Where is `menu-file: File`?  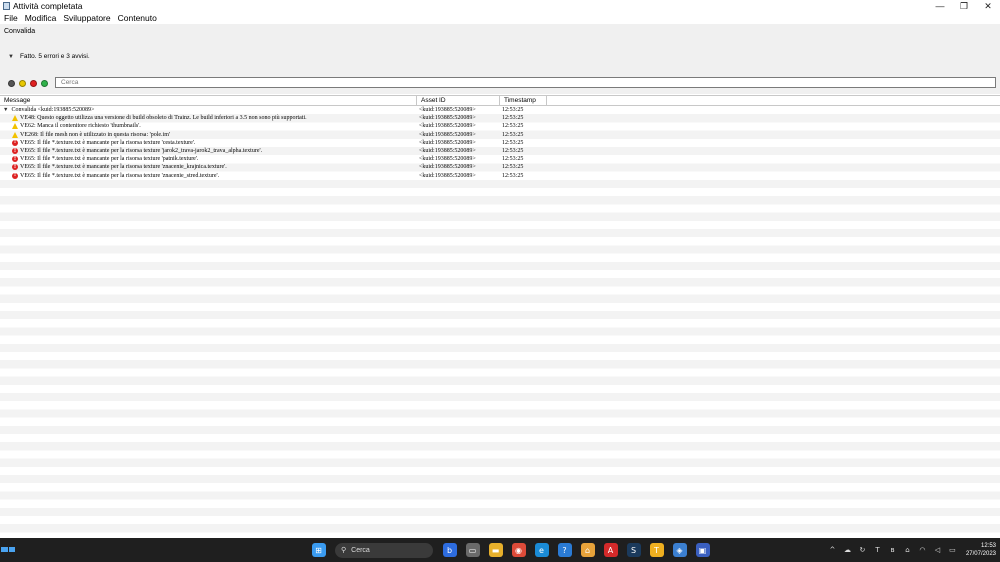 menu-file: File is located at coordinates (11, 18).